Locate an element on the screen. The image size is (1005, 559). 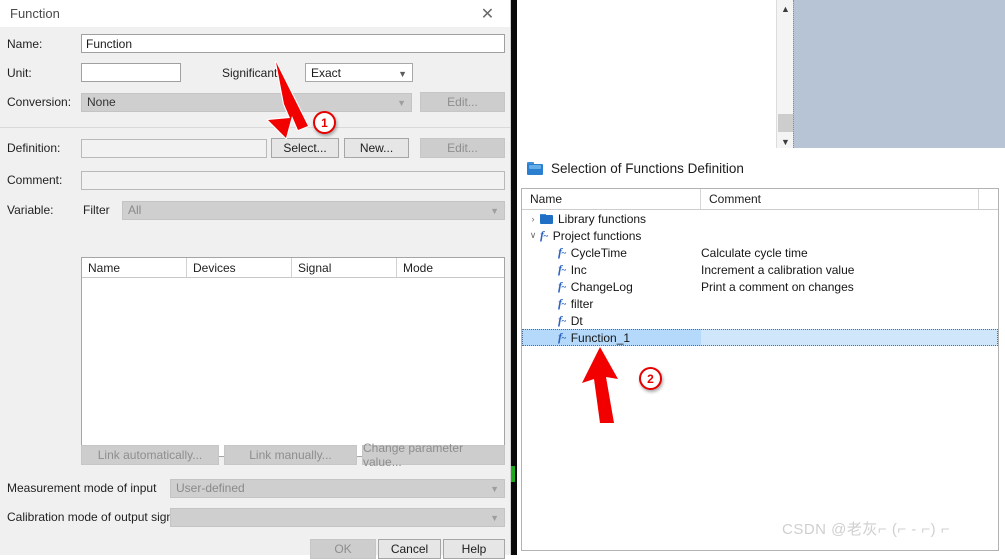
tree-item-name-cell: f~ filter is located at coordinates (611, 303).